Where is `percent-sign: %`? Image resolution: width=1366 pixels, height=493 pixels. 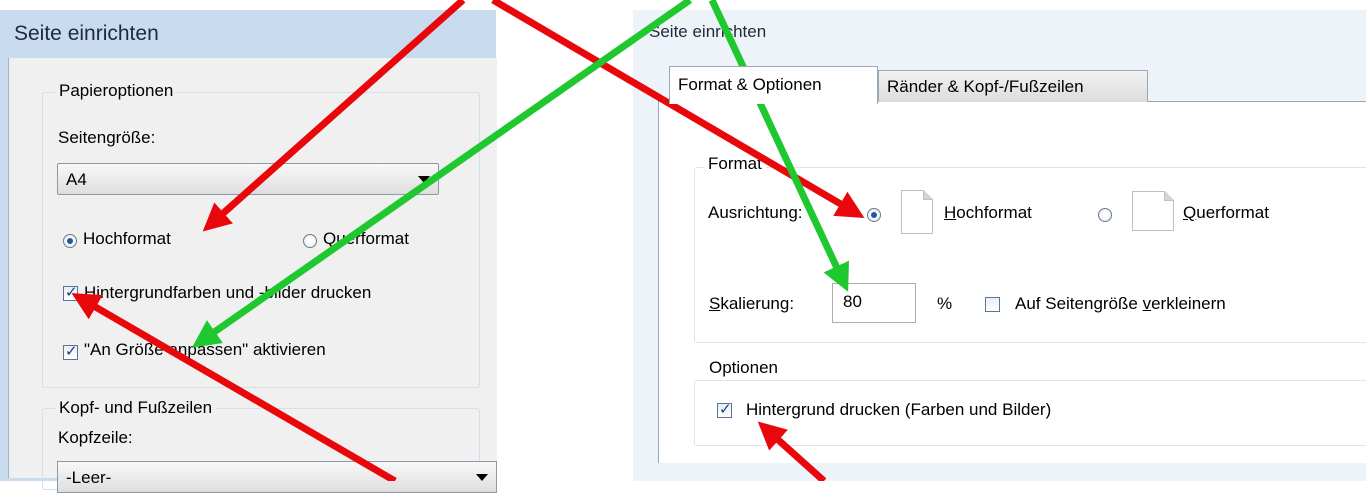
percent-sign: % is located at coordinates (945, 303).